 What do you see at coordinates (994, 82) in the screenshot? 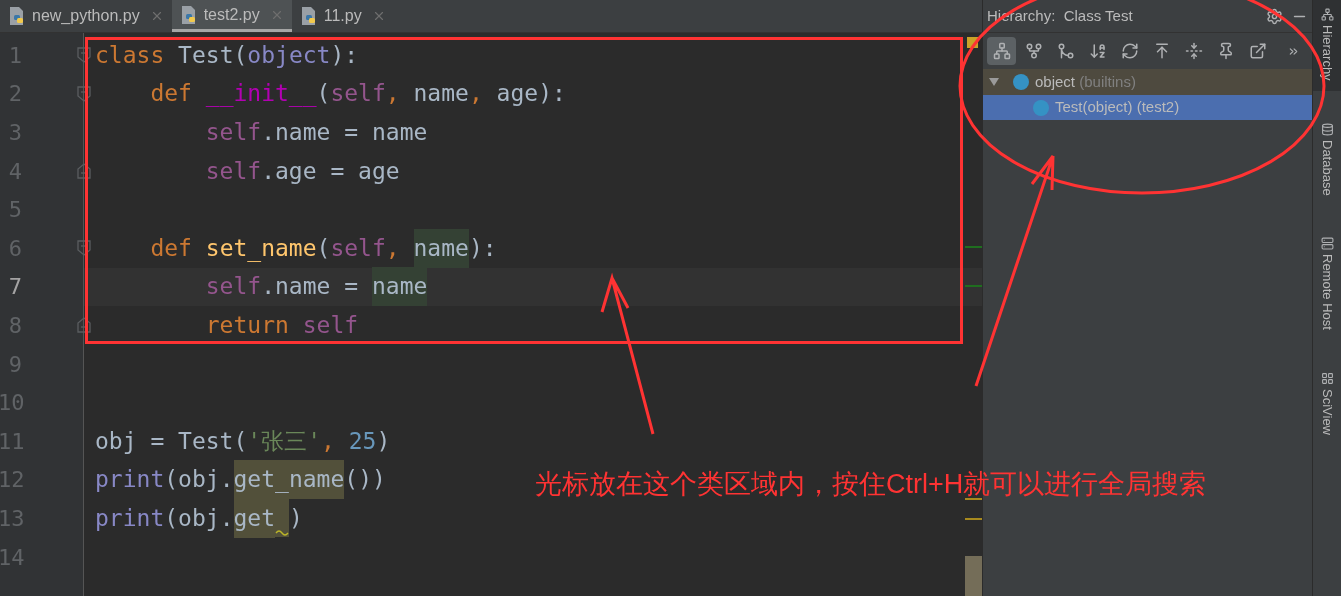
I see `expand-arrow-icon` at bounding box center [994, 82].